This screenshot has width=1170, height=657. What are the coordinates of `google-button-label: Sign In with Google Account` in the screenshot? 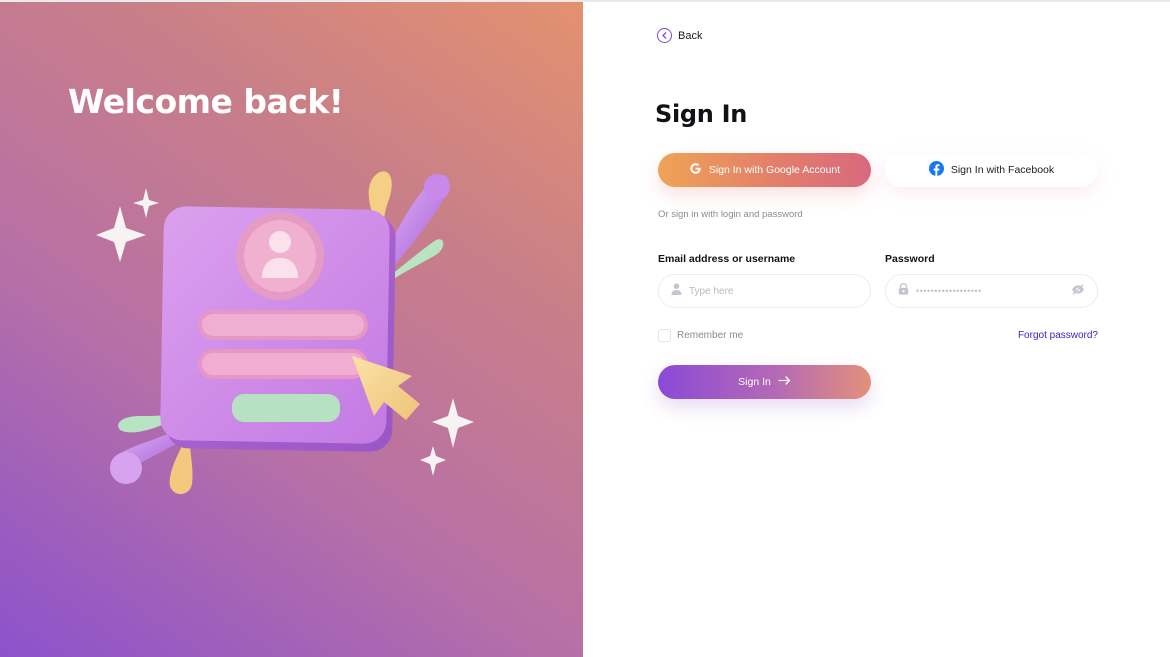 It's located at (774, 170).